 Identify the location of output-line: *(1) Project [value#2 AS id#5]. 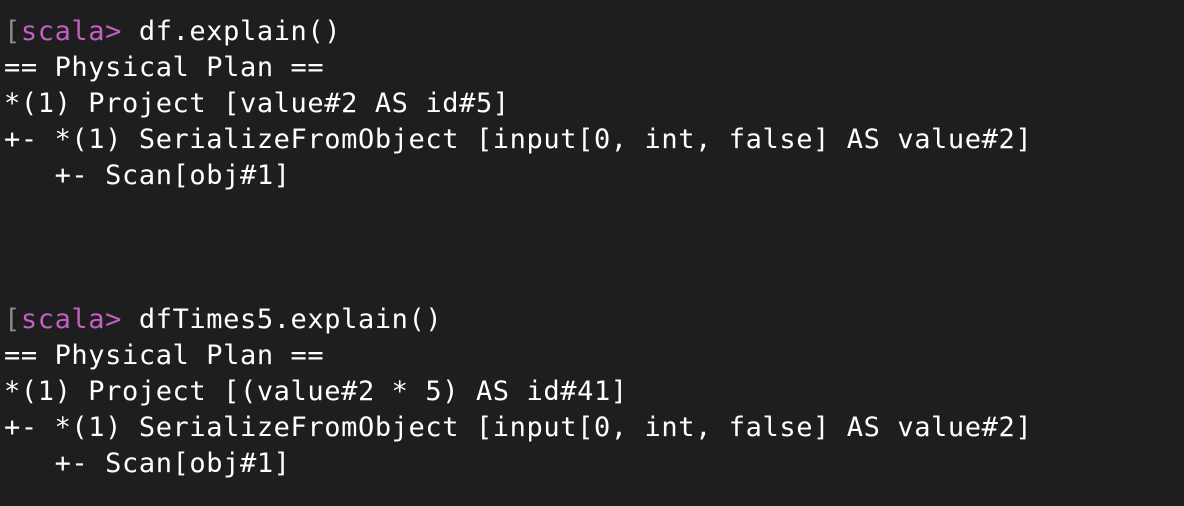
(257, 103).